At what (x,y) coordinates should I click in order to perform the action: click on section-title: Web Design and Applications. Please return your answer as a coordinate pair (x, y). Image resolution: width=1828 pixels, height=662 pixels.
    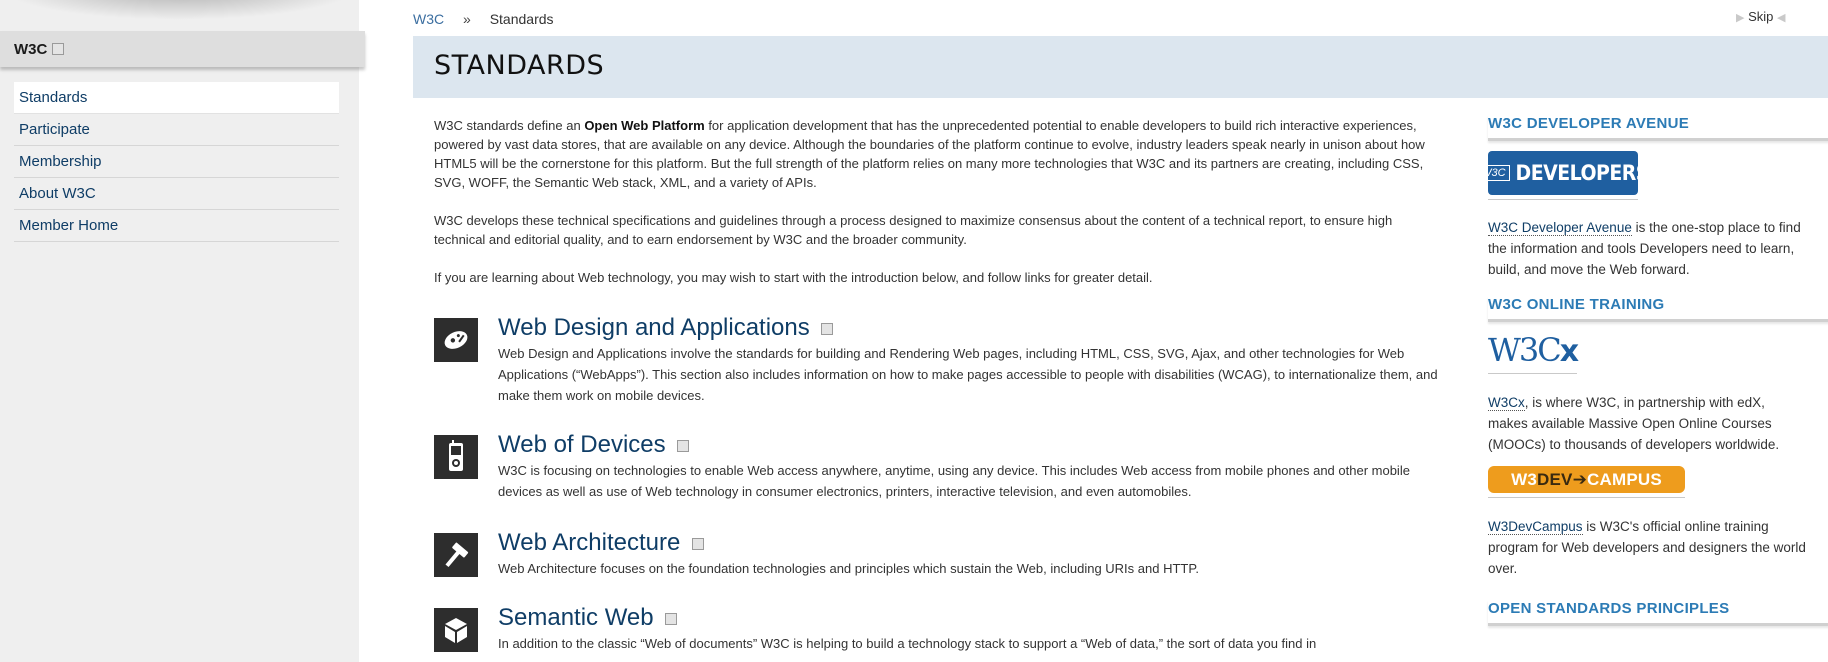
    Looking at the image, I should click on (975, 328).